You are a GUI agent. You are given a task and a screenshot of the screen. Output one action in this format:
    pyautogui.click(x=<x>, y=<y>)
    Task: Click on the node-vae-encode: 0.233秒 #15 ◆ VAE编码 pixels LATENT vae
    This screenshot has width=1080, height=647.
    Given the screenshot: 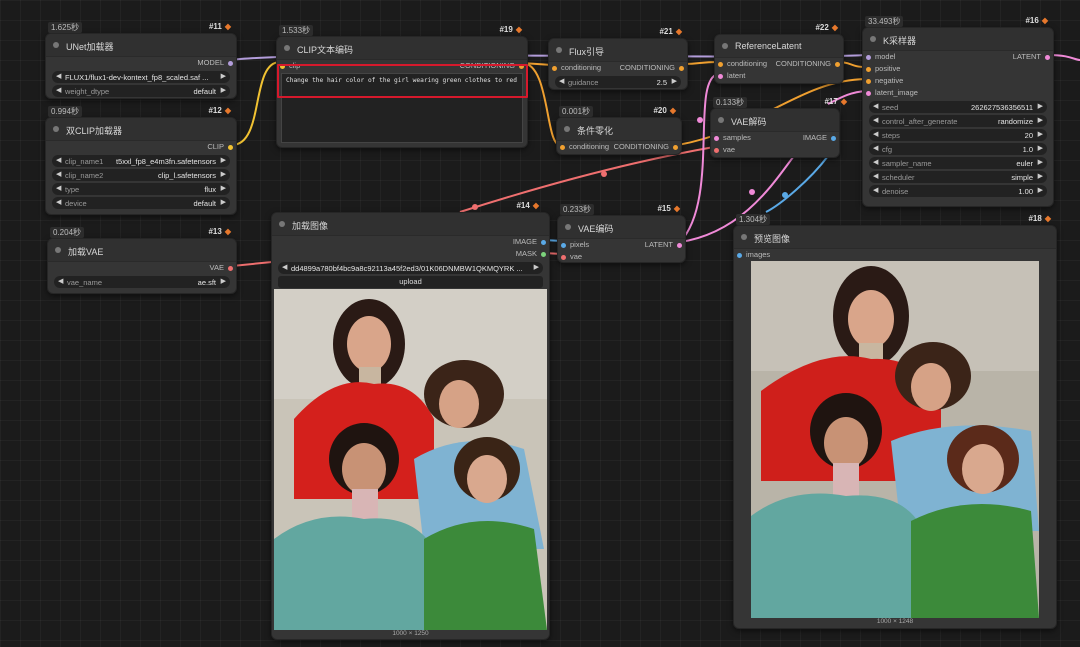 What is the action you would take?
    pyautogui.click(x=621, y=233)
    